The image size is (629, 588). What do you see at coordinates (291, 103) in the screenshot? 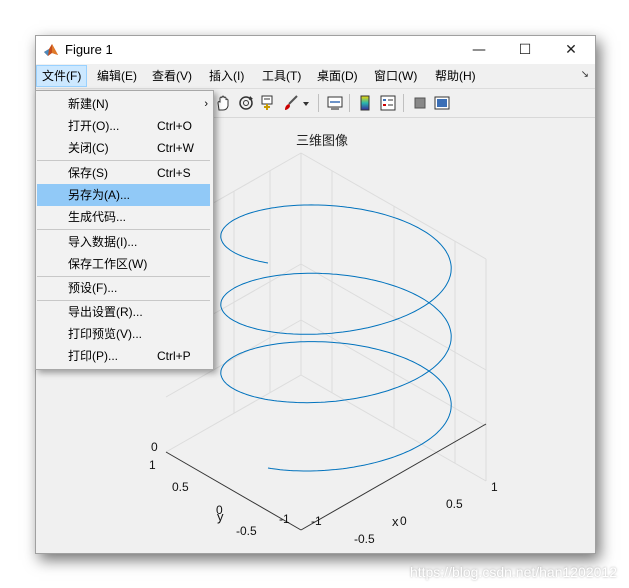
I see `brush-icon` at bounding box center [291, 103].